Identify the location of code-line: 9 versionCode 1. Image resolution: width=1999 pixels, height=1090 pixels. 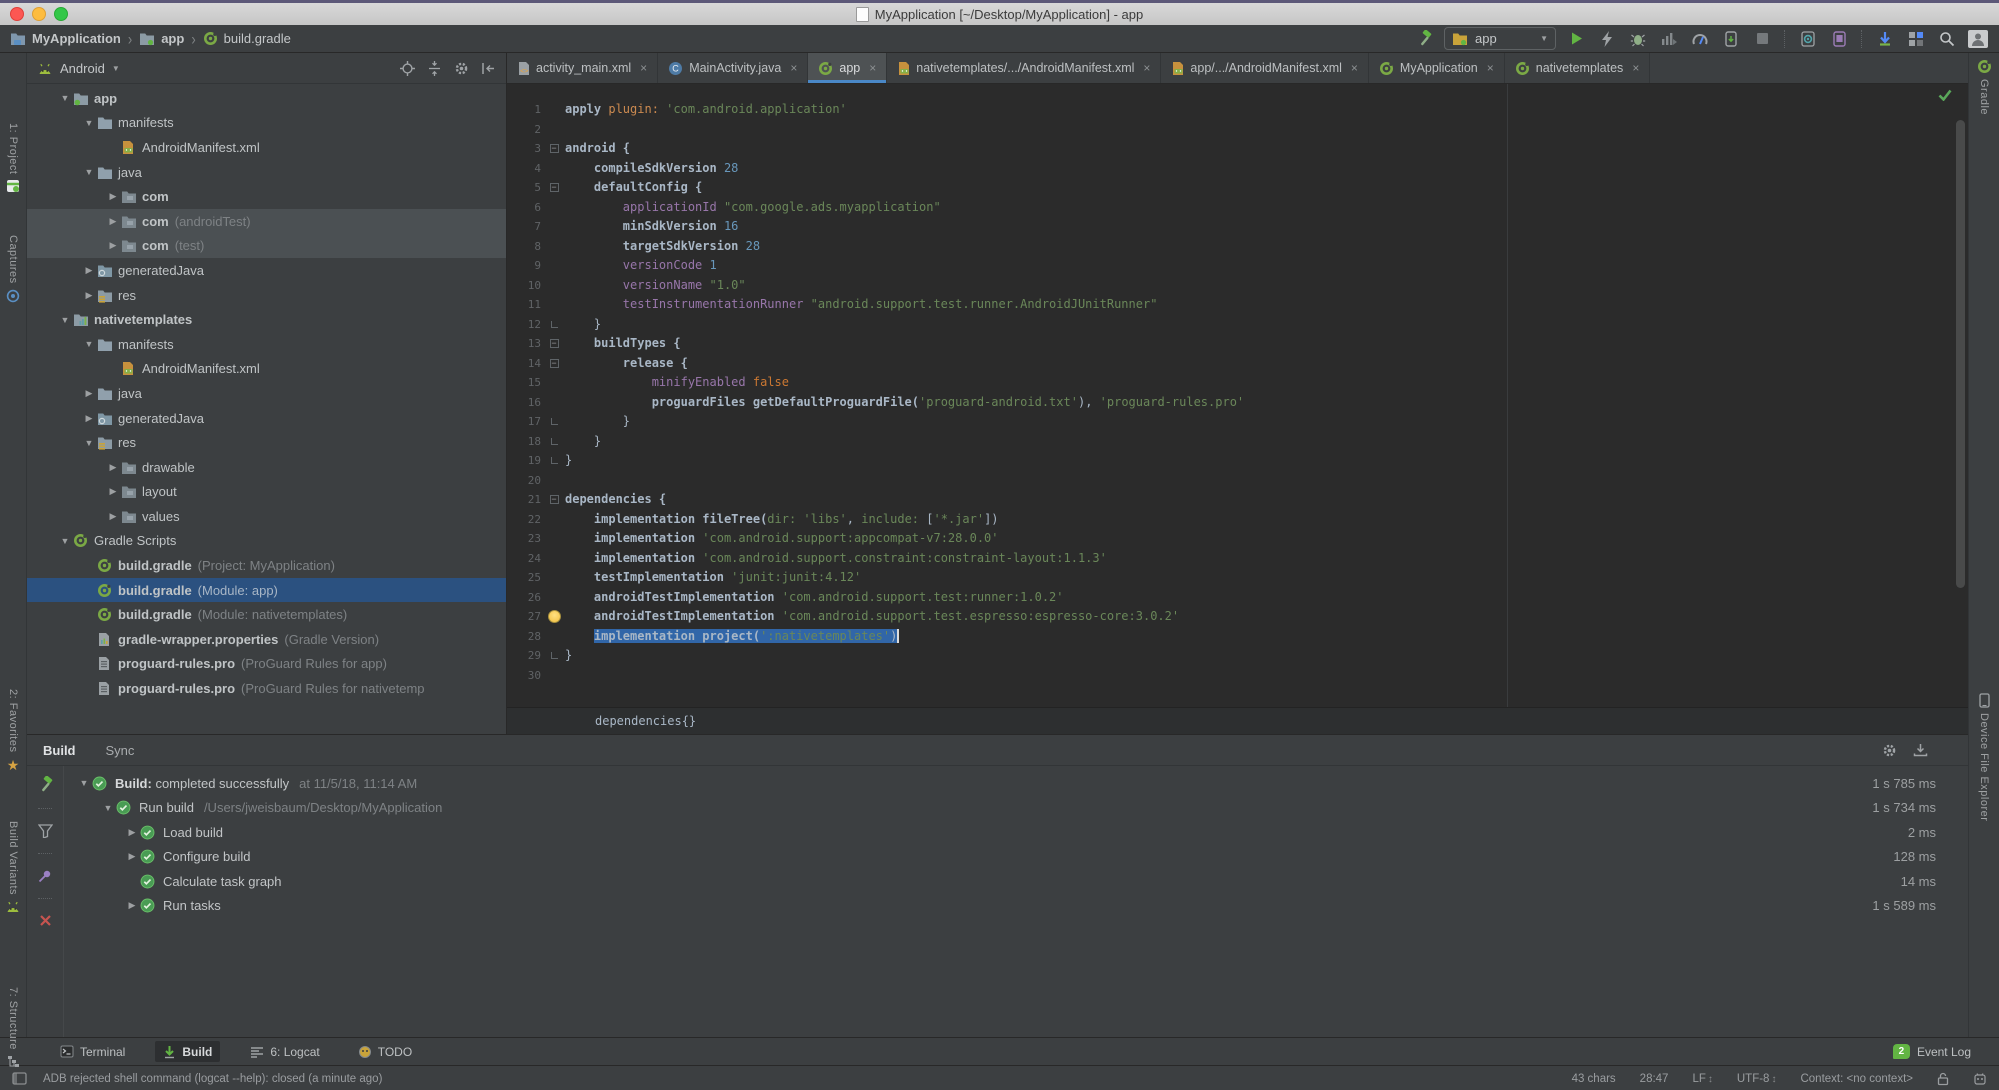
(1237, 266).